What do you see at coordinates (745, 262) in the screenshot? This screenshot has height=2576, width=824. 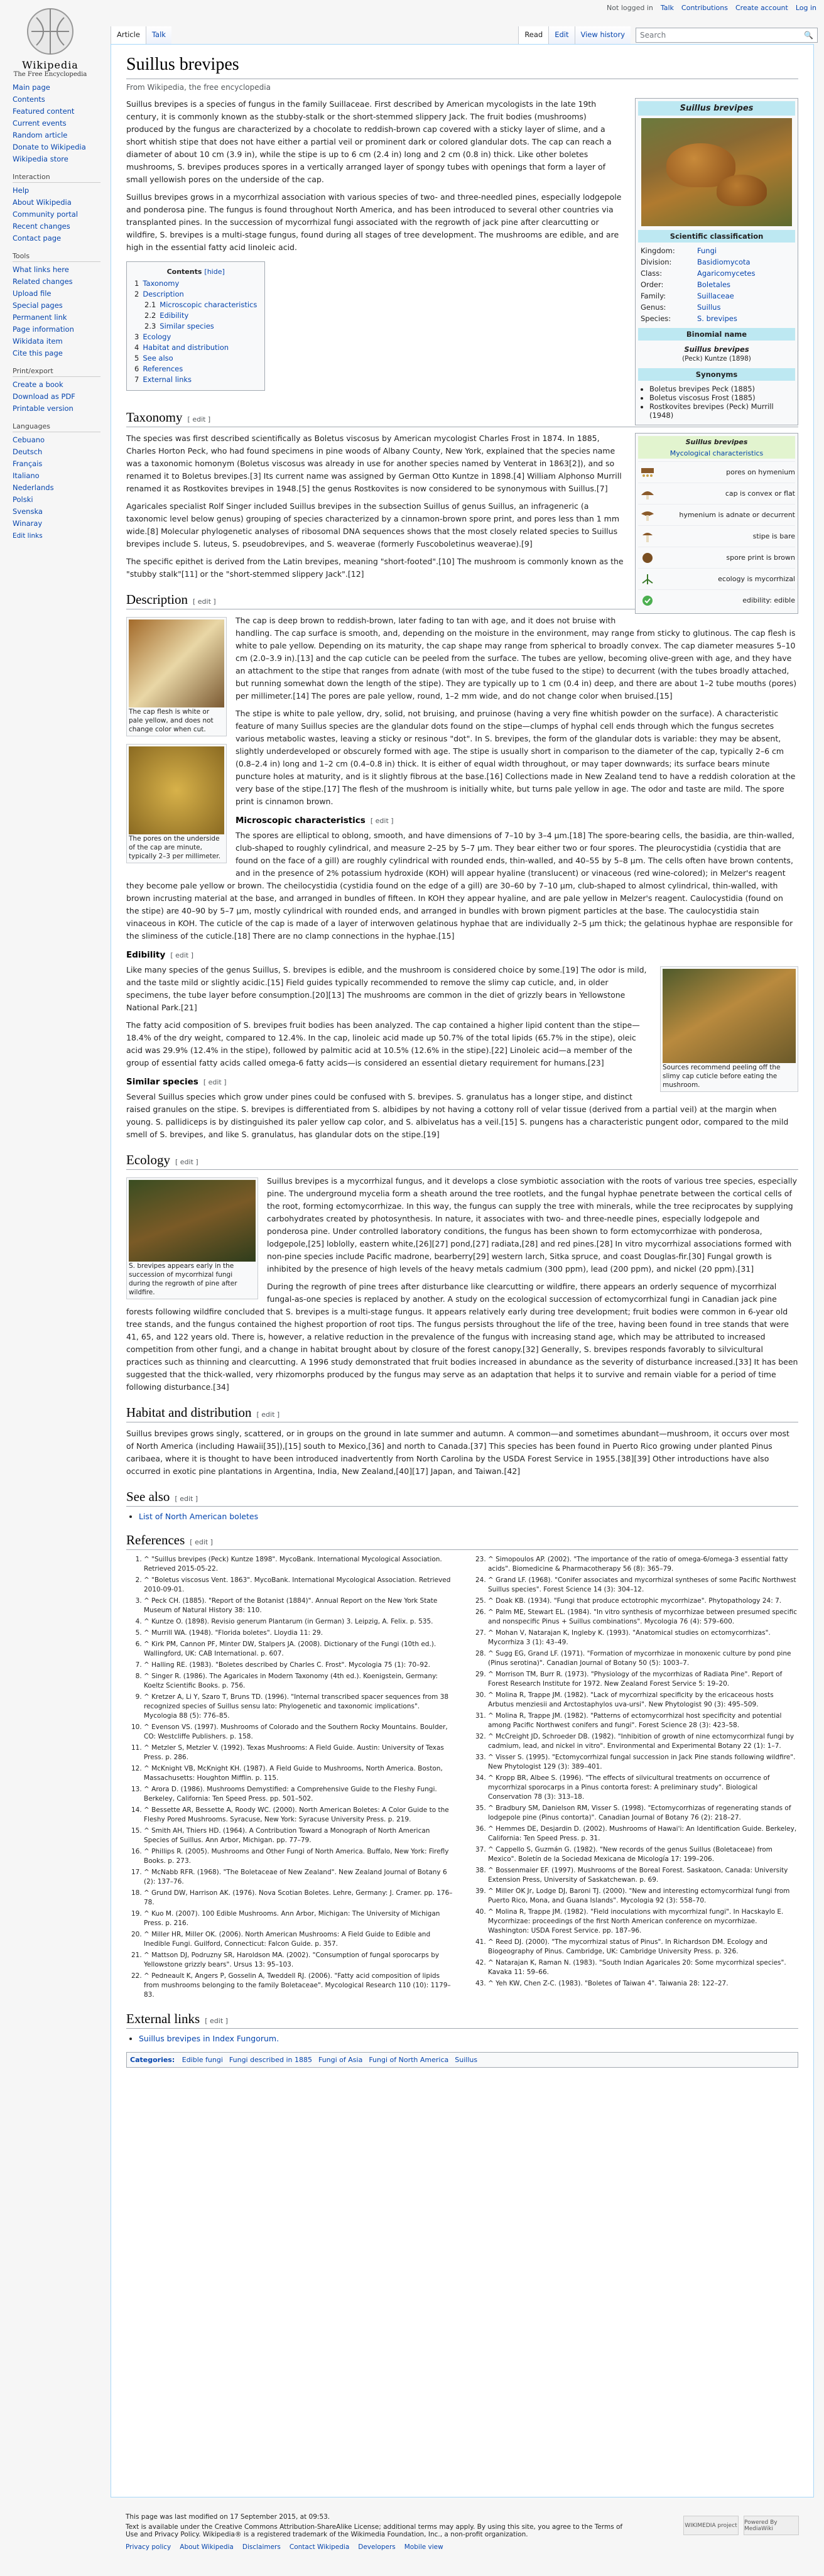 I see `taxobox-value: Basidiomycota` at bounding box center [745, 262].